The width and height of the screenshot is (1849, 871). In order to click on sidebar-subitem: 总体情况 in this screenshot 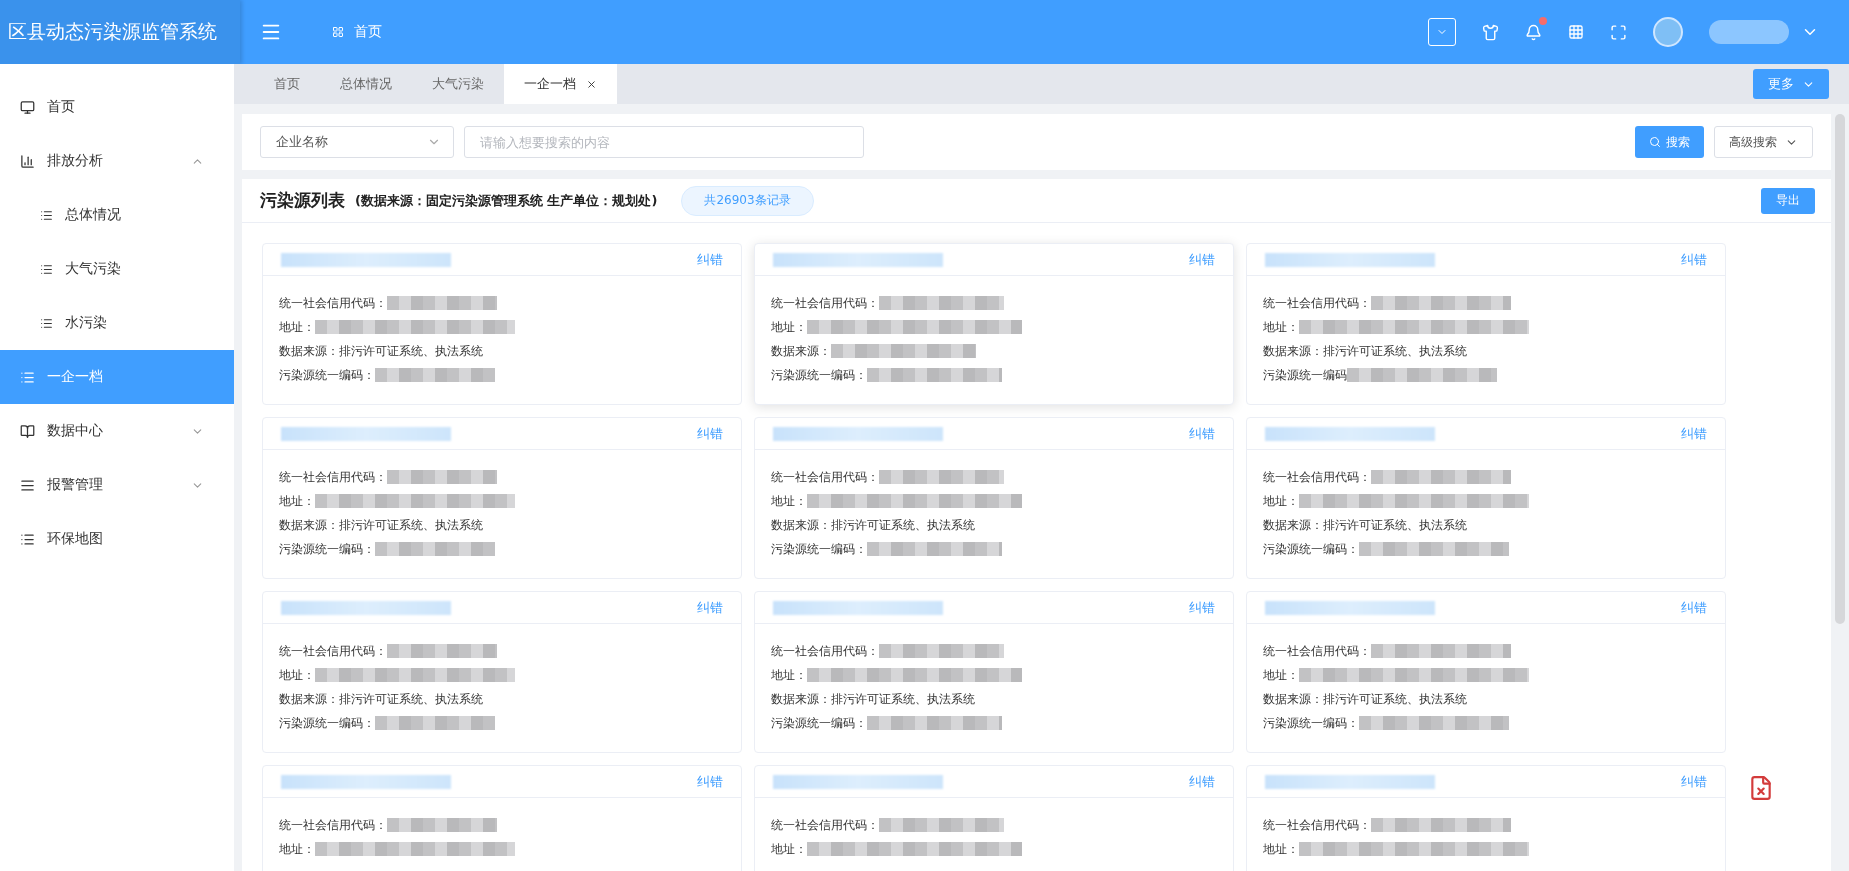, I will do `click(117, 215)`.